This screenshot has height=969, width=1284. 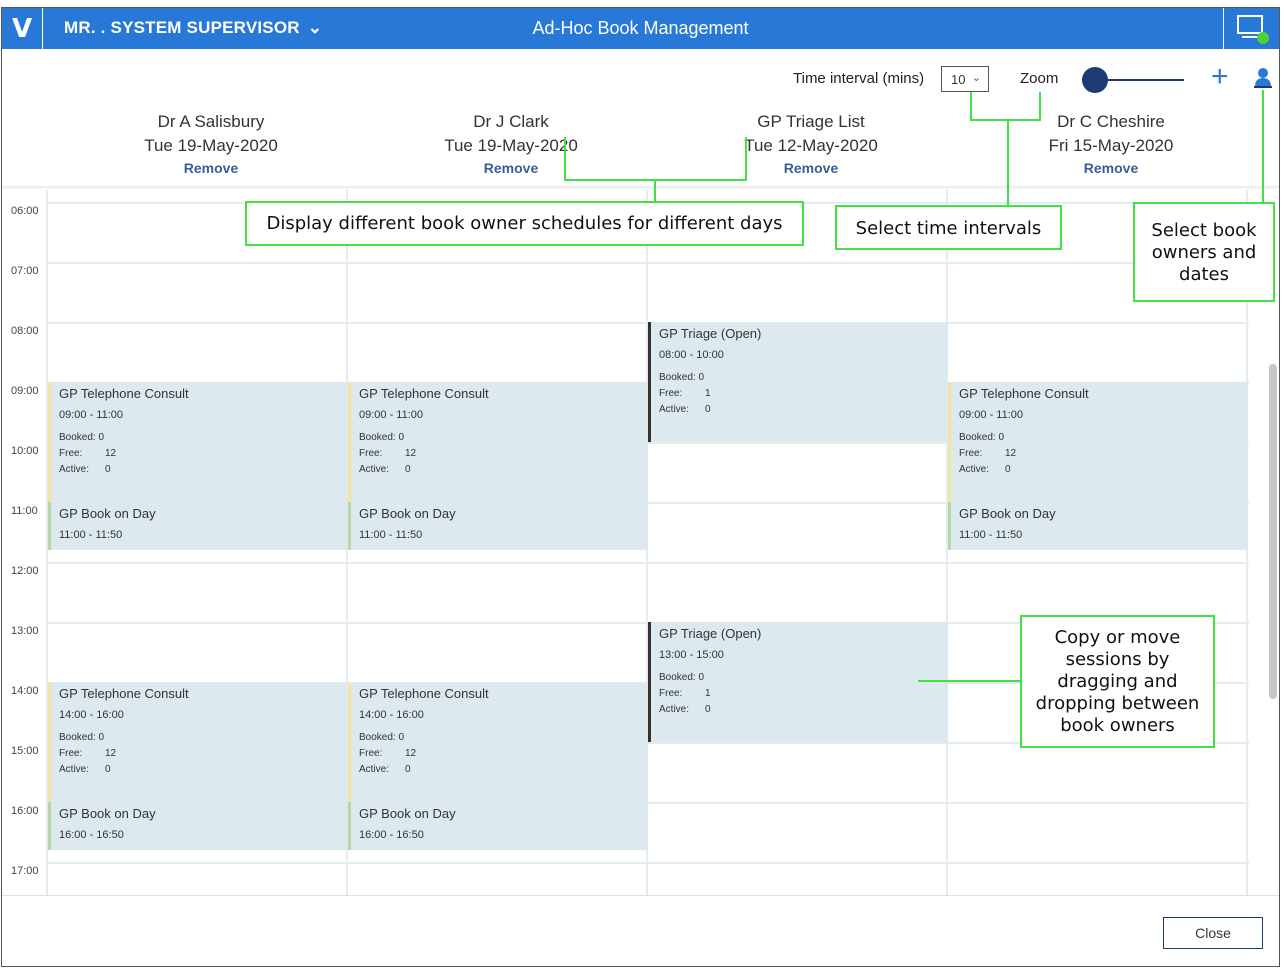 What do you see at coordinates (511, 145) in the screenshot?
I see `book-date: Tue 19-May-2020` at bounding box center [511, 145].